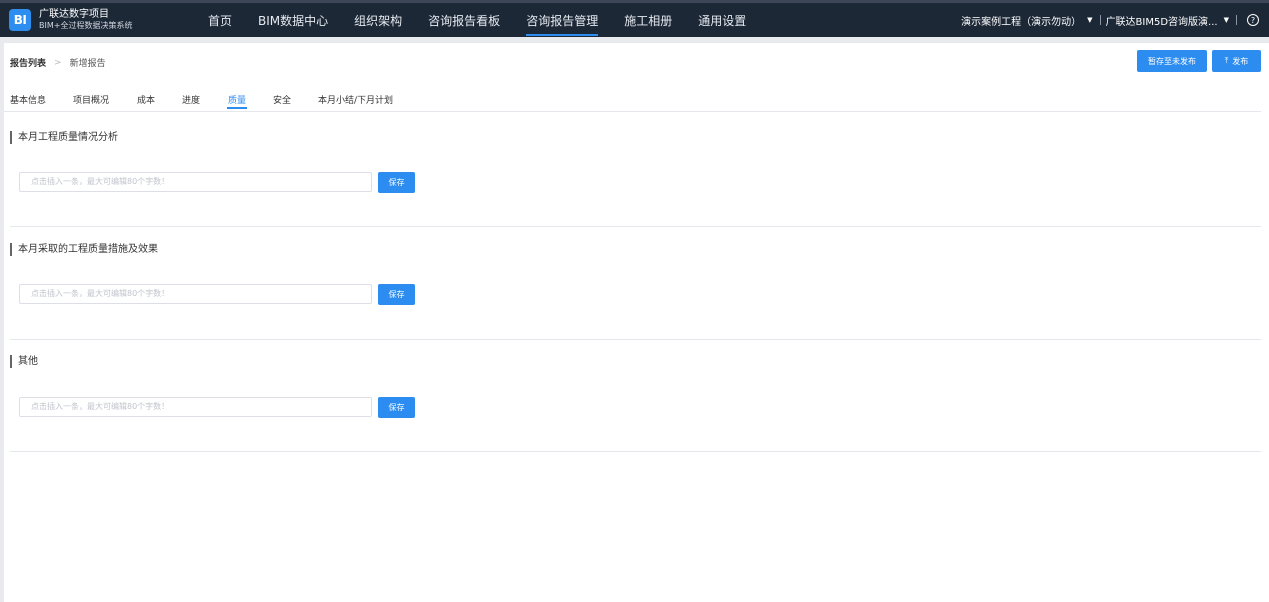 The width and height of the screenshot is (1269, 602). Describe the element at coordinates (28, 99) in the screenshot. I see `tab-basic-info: 基本信息` at that location.